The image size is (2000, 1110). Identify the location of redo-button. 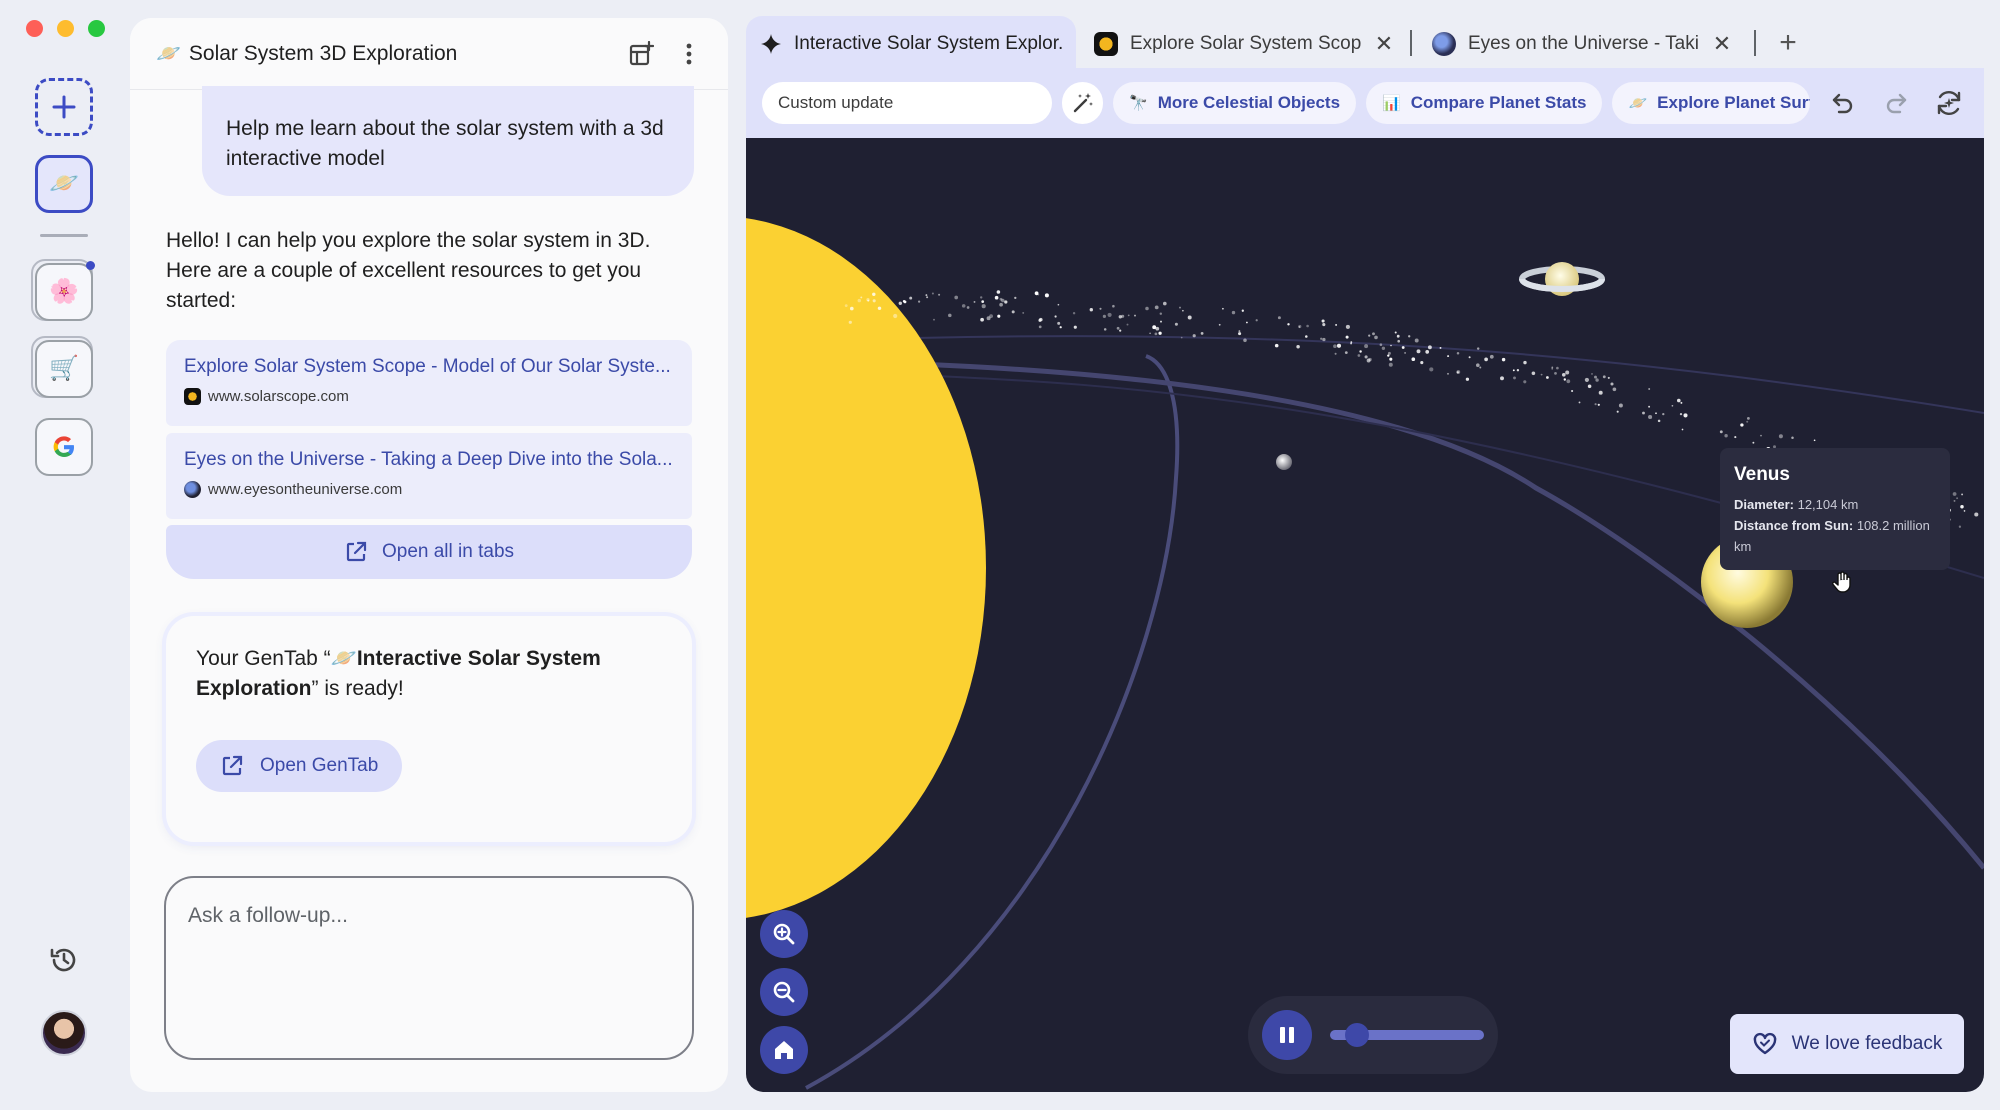
(1895, 103).